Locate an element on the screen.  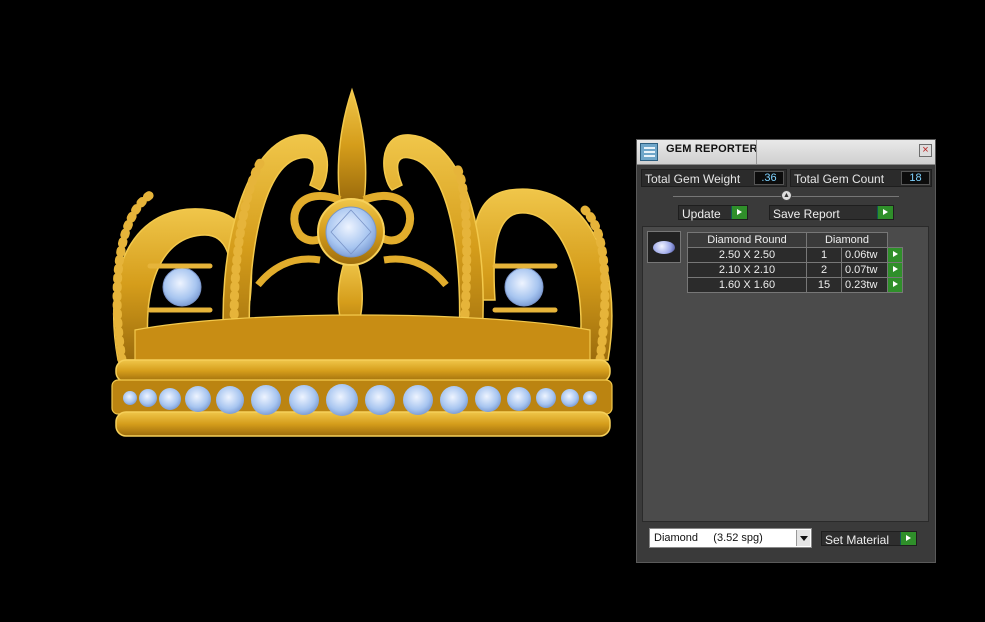
material-select: Diamond (3.52 spg) is located at coordinates (730, 538).